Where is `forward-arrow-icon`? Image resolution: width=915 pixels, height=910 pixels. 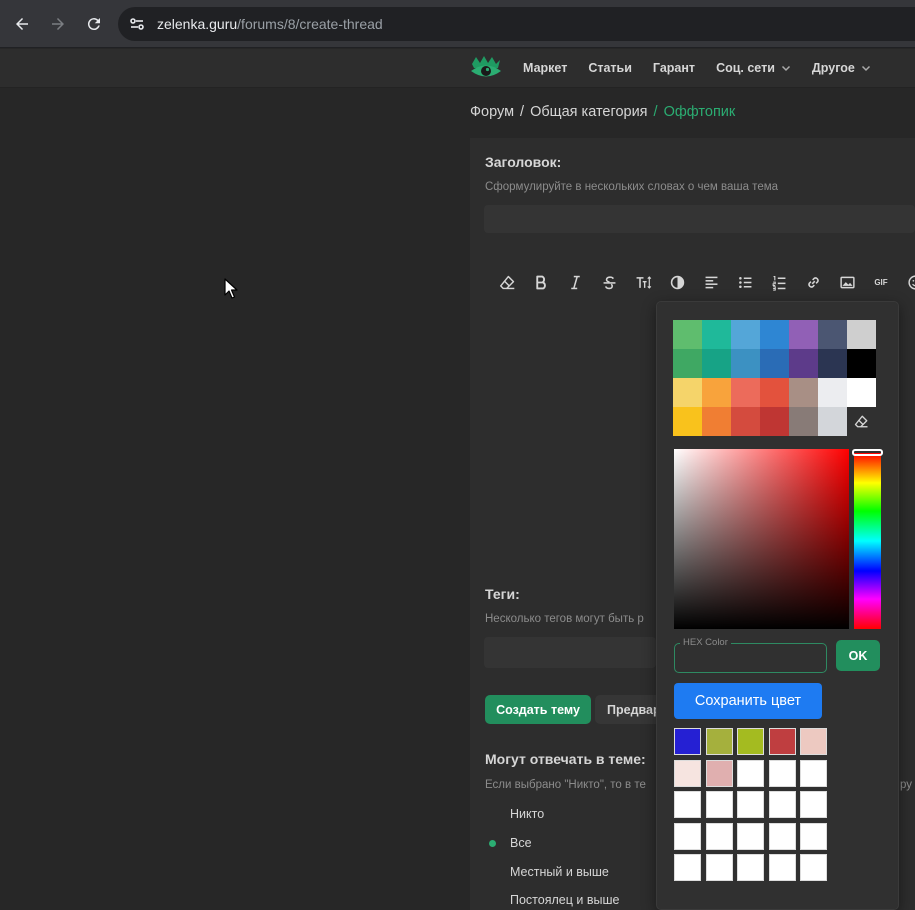
forward-arrow-icon is located at coordinates (58, 24).